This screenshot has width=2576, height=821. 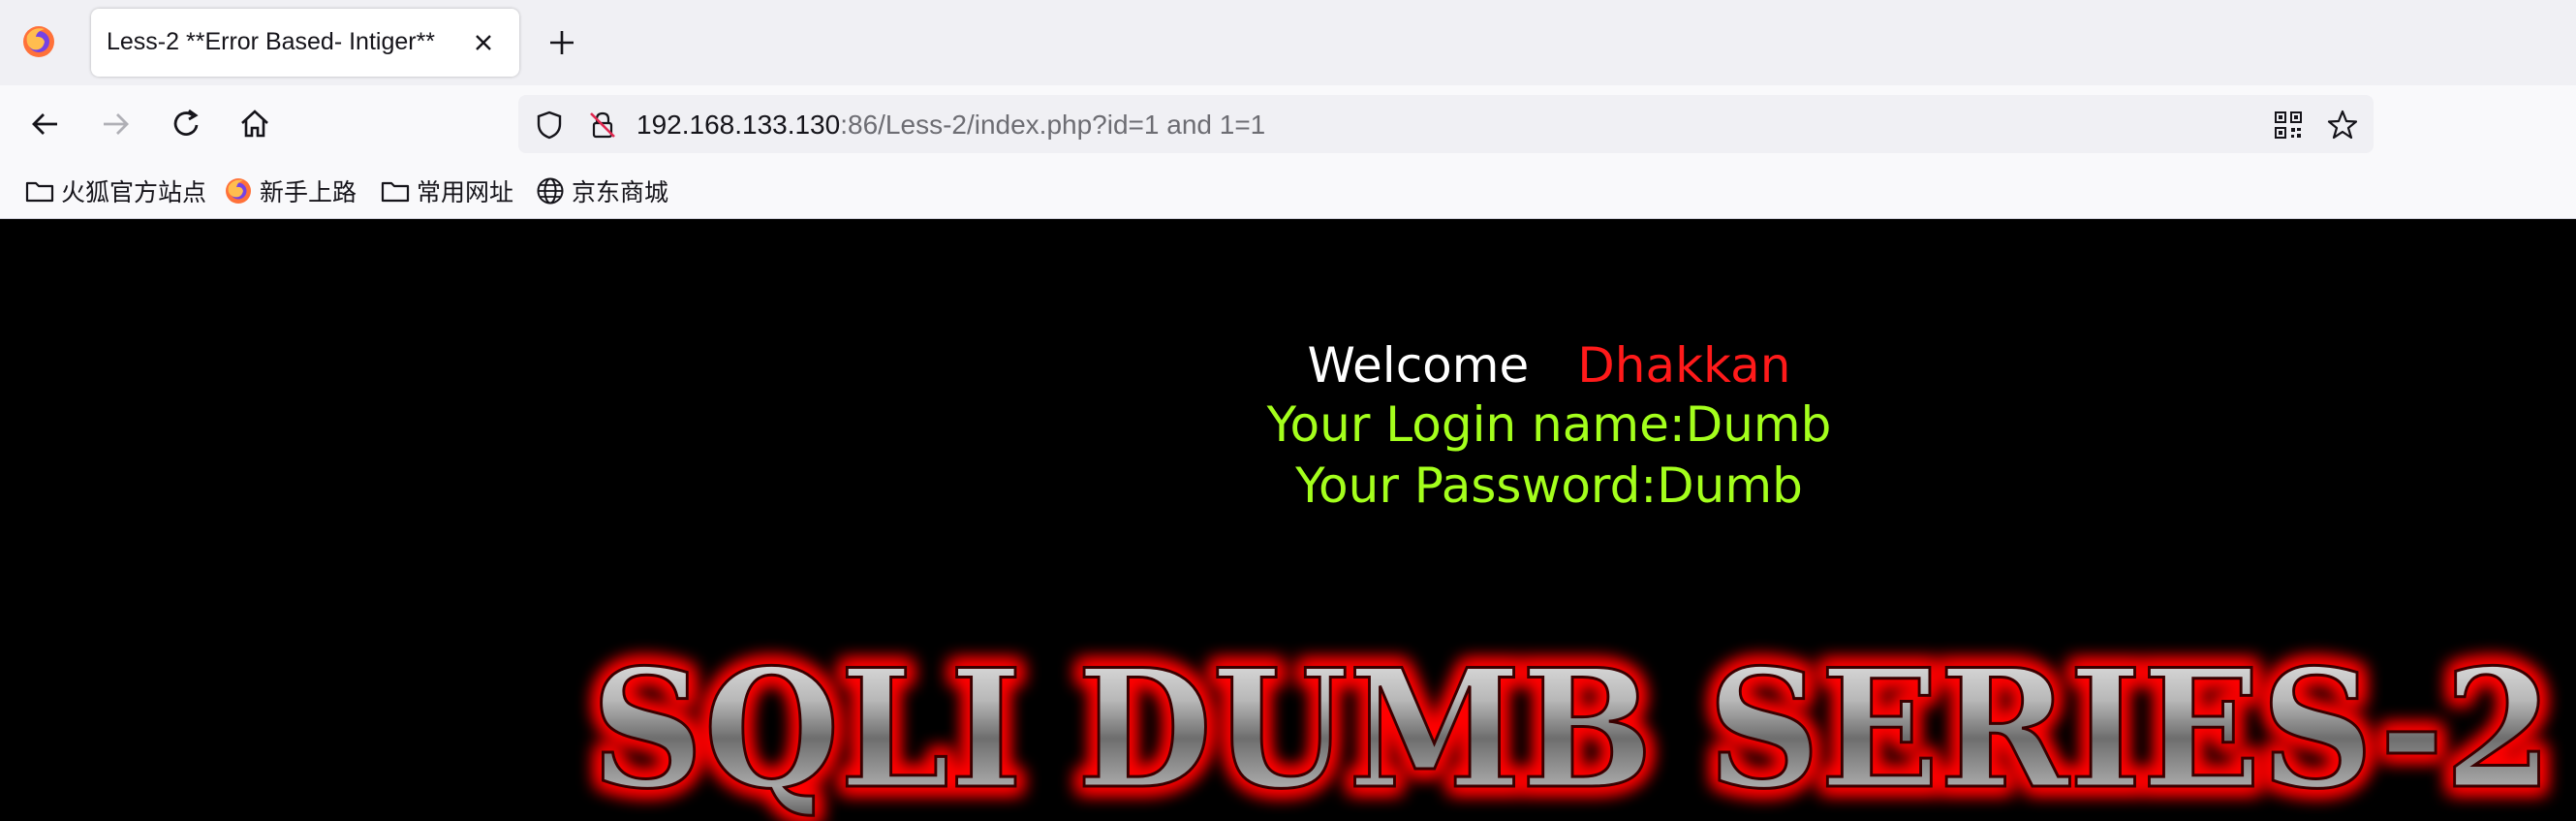 What do you see at coordinates (1288, 42) in the screenshot?
I see `tab-bar: Less-2 **Error Based- Intiger**` at bounding box center [1288, 42].